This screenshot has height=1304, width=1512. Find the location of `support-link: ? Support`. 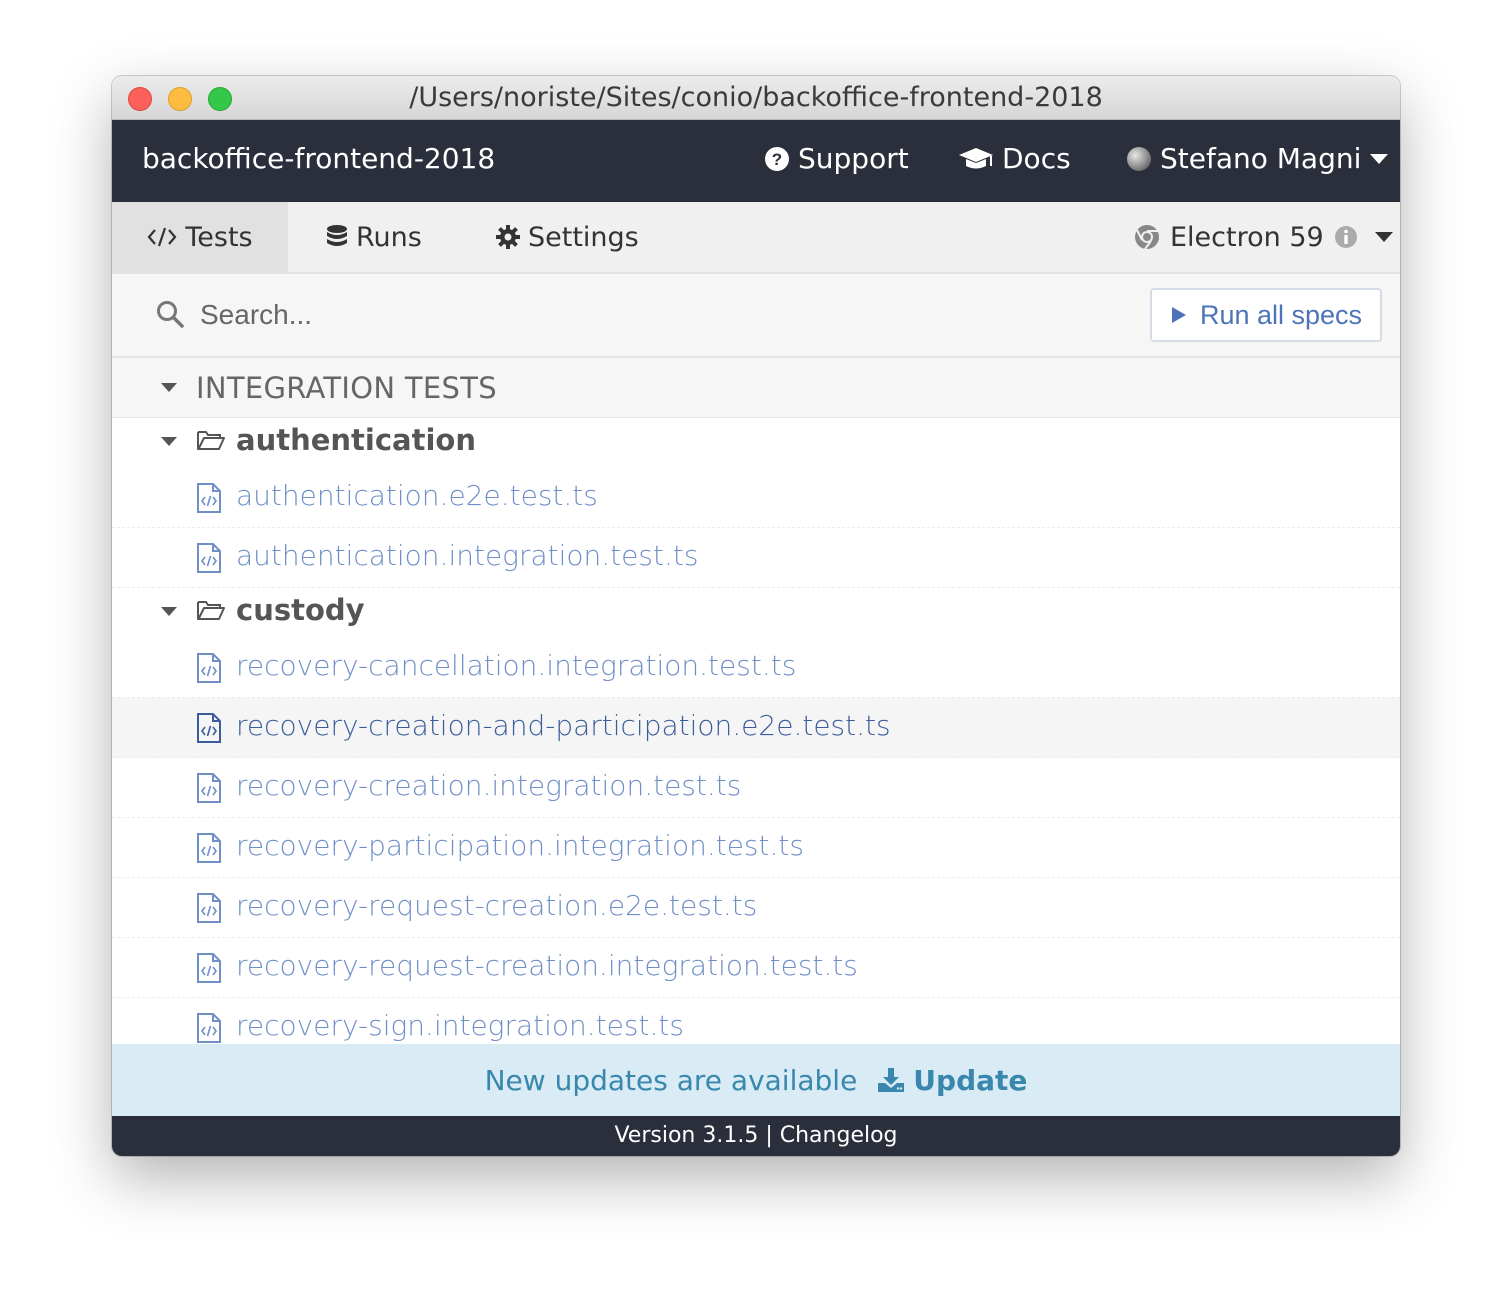

support-link: ? Support is located at coordinates (836, 158).